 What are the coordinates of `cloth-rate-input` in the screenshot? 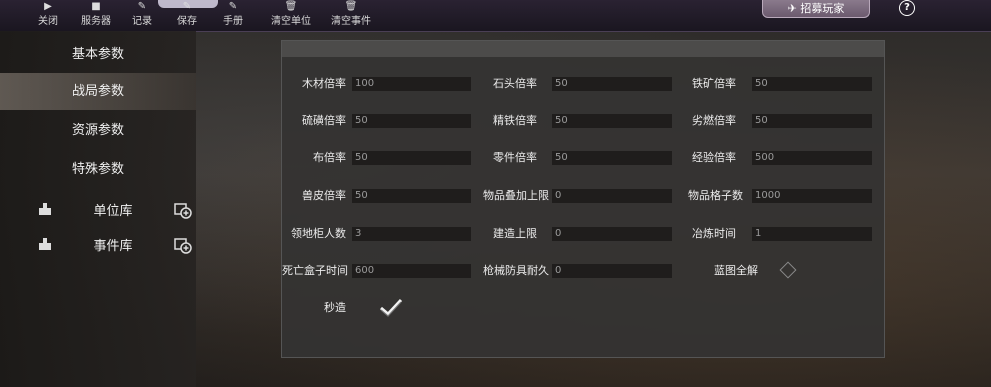 It's located at (411, 158).